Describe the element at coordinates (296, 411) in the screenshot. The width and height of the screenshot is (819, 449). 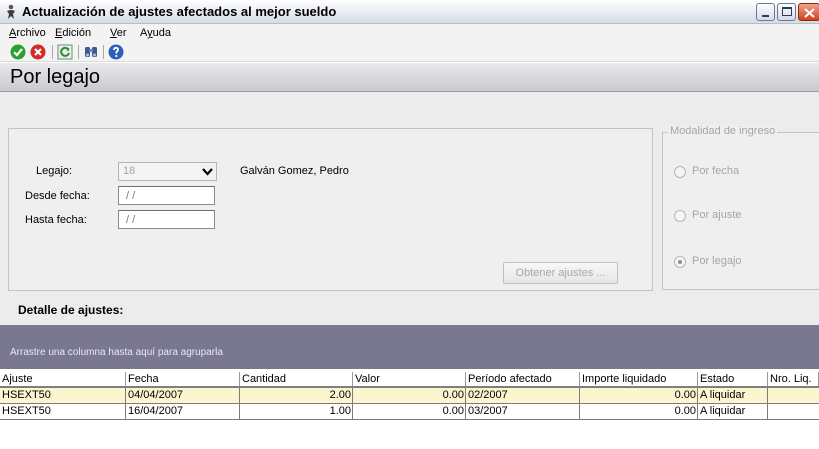
I see `table-cell: 1.00` at that location.